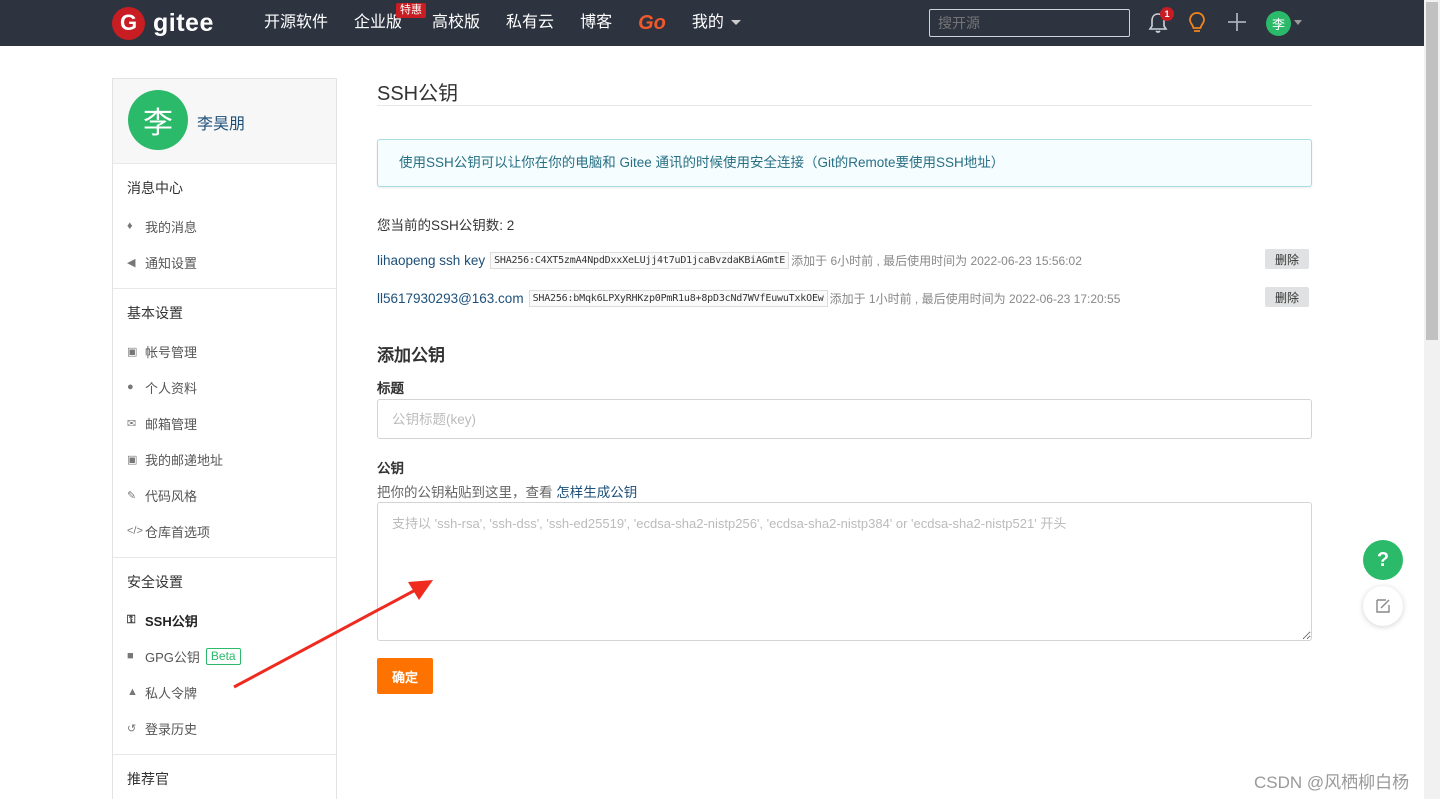 The image size is (1440, 807). I want to click on help-button: ?, so click(1383, 560).